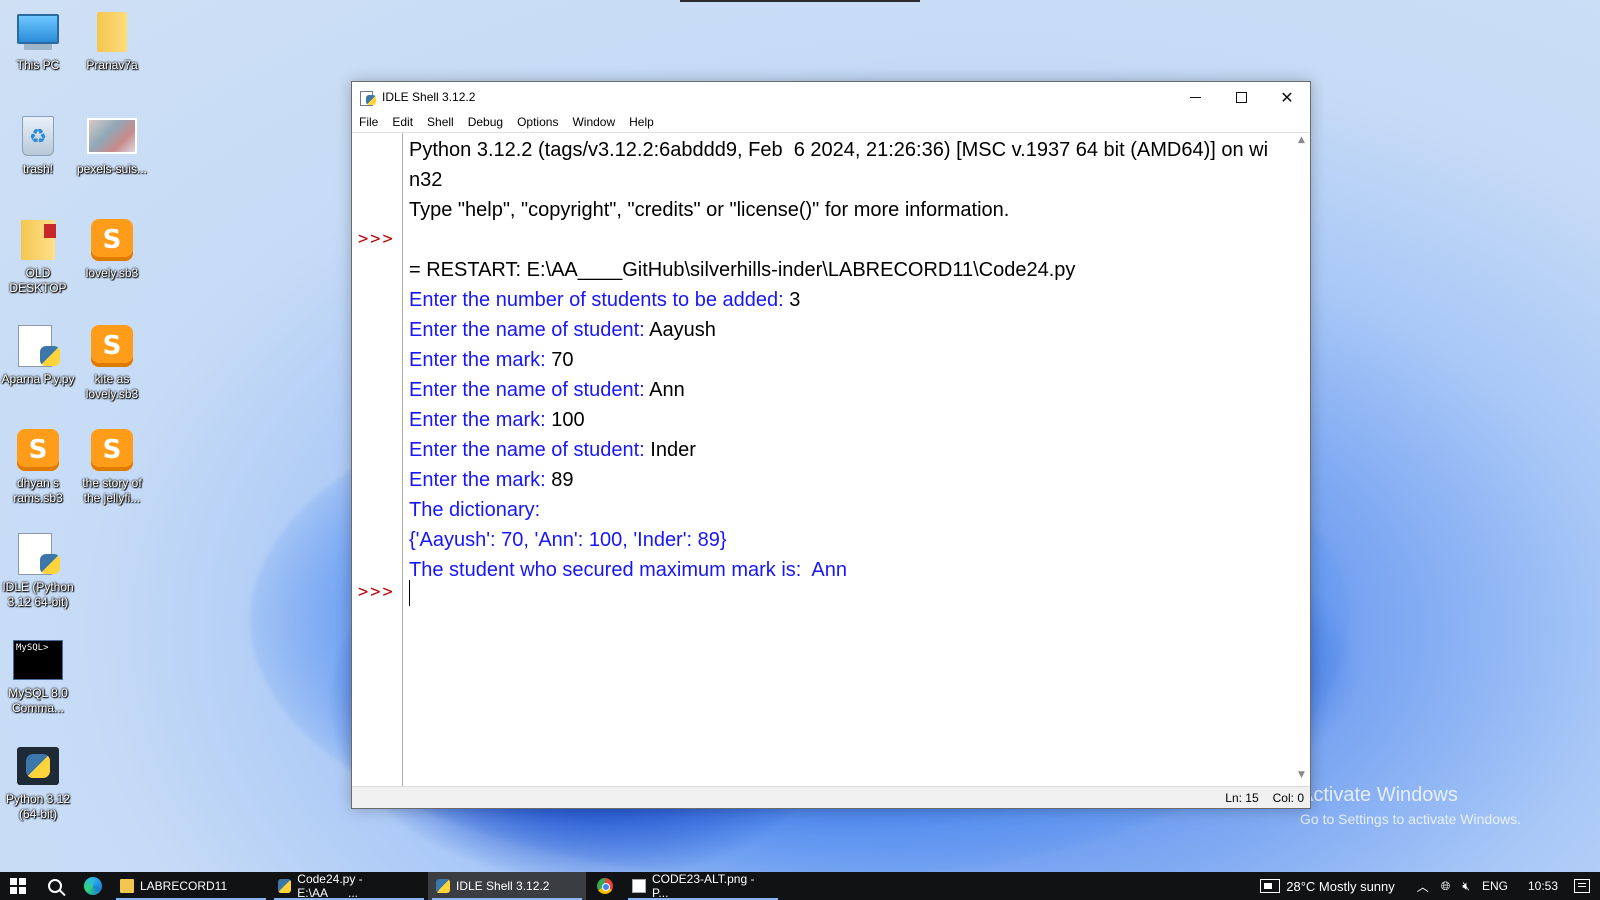 The height and width of the screenshot is (900, 1600). What do you see at coordinates (641, 122) in the screenshot?
I see `menu-help: Help` at bounding box center [641, 122].